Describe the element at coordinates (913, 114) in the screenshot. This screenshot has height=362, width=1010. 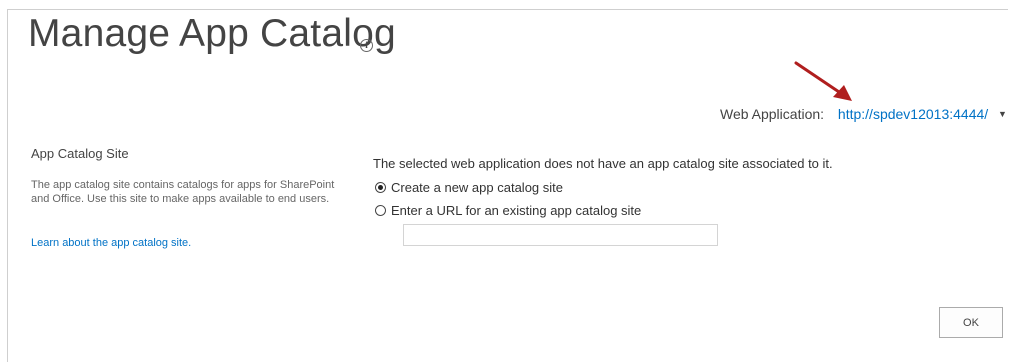
I see `web-application-link: http://spdev12013:4444/` at that location.